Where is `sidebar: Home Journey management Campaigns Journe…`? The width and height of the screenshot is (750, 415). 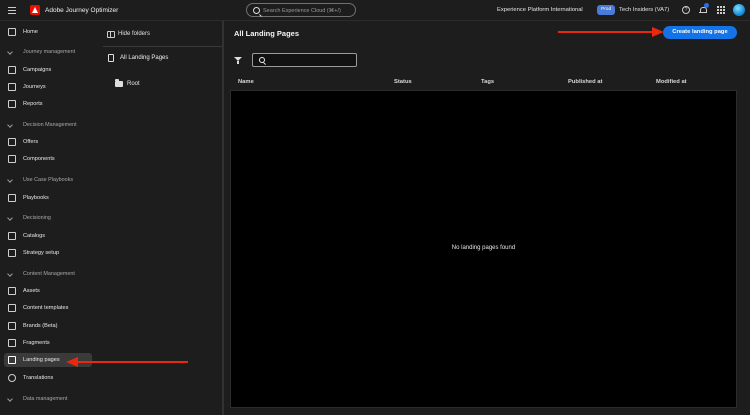
sidebar: Home Journey management Campaigns Journe… is located at coordinates (48, 218).